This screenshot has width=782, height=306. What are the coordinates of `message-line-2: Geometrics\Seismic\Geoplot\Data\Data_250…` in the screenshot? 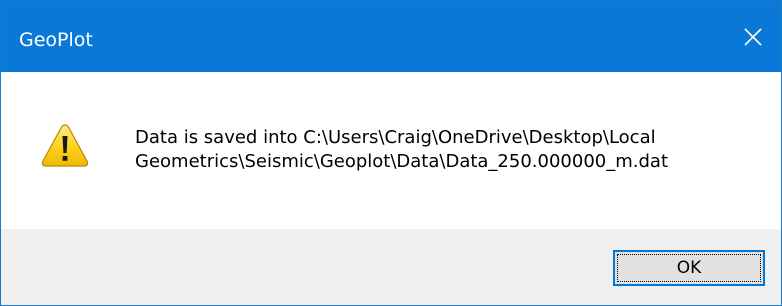 It's located at (401, 161).